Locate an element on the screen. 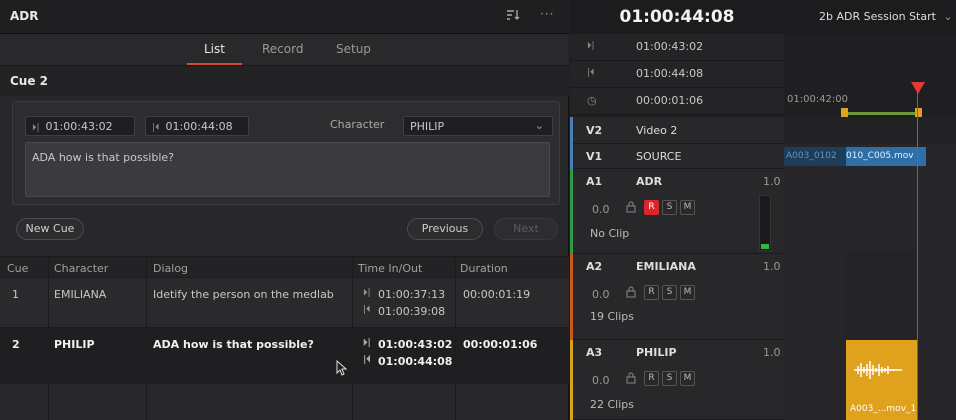  tc-in-field: ⏵| 01:00:43:02 is located at coordinates (80, 126).